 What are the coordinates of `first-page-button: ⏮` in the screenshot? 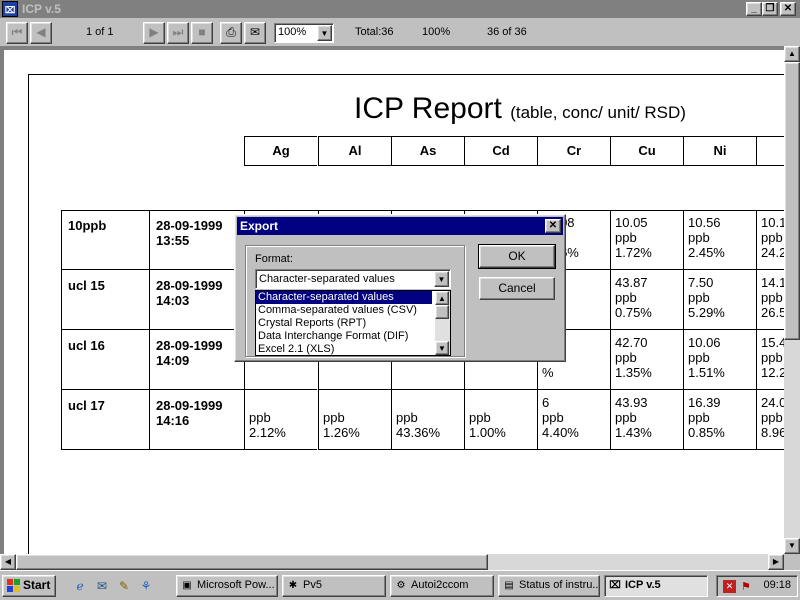 It's located at (17, 33).